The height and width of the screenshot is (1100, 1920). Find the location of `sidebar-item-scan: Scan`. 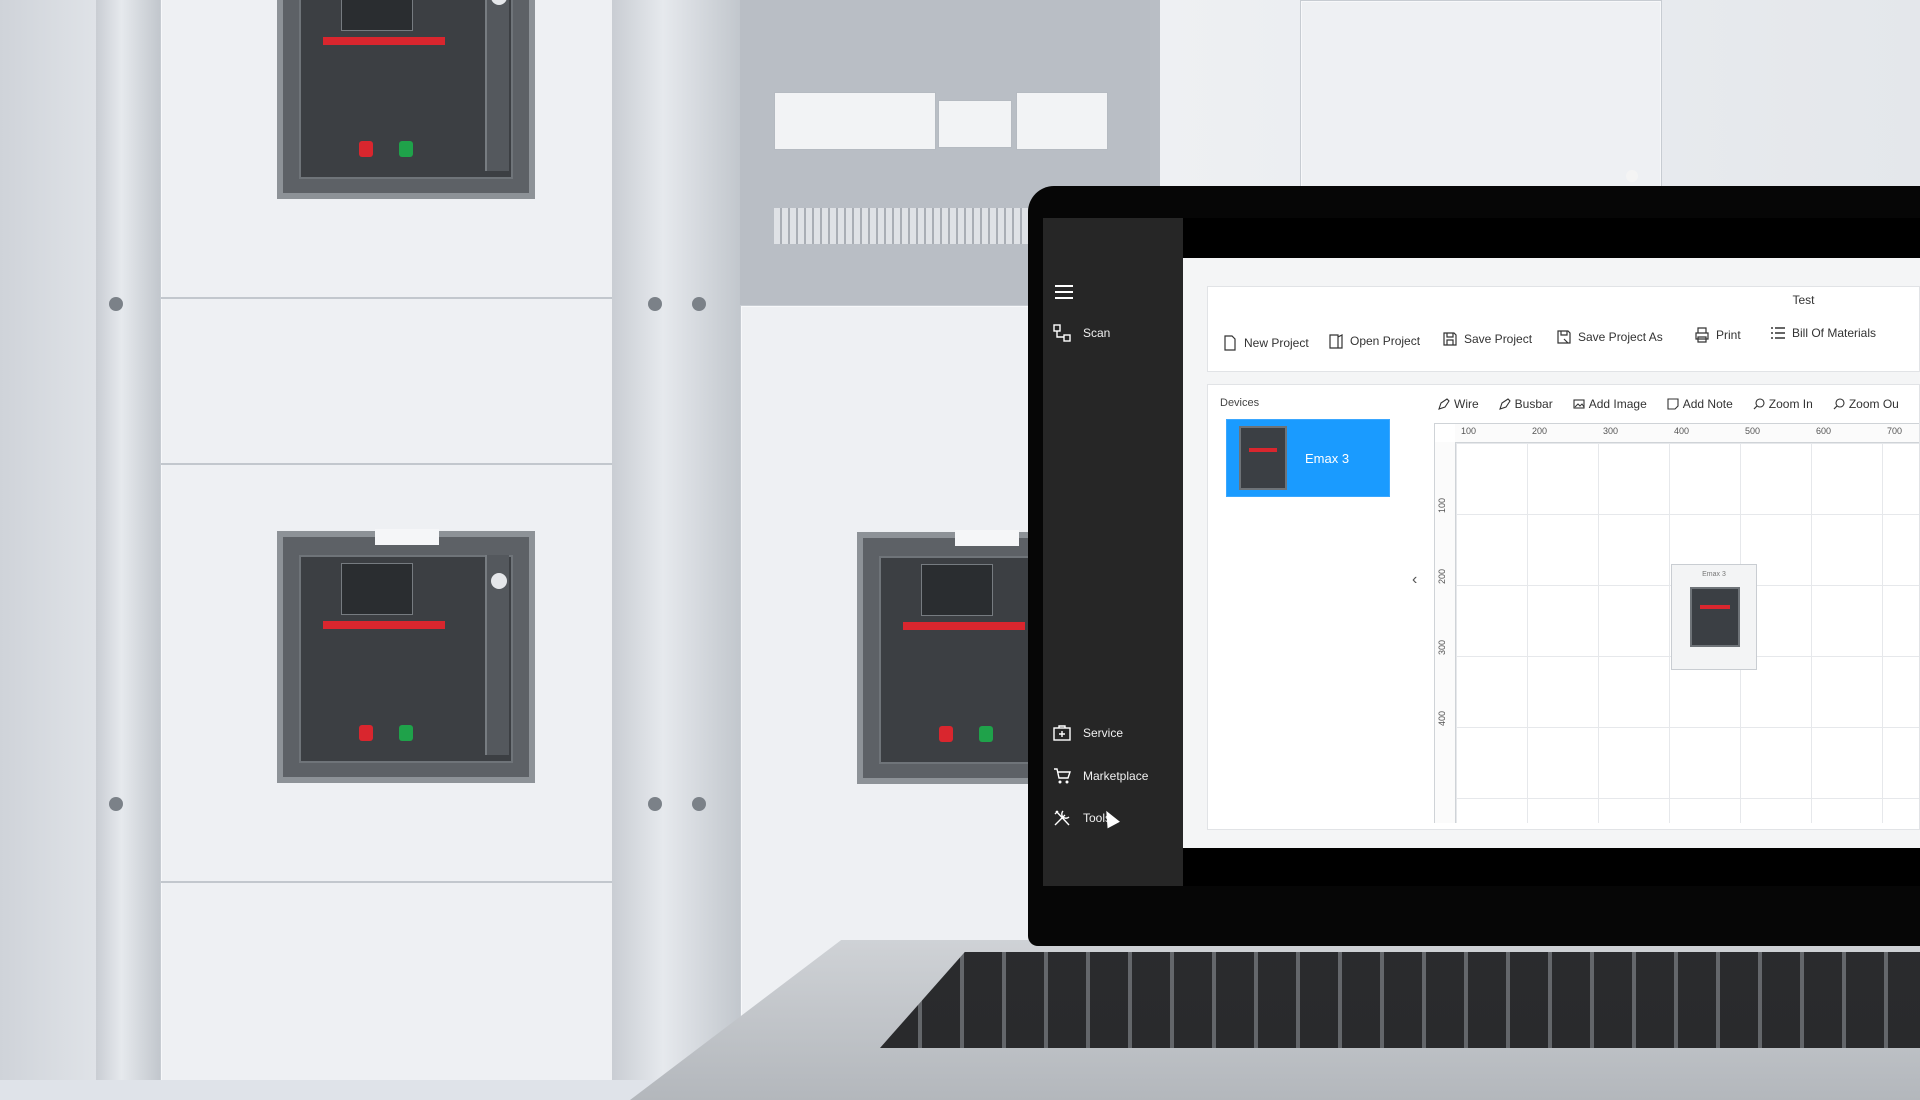

sidebar-item-scan: Scan is located at coordinates (1081, 333).